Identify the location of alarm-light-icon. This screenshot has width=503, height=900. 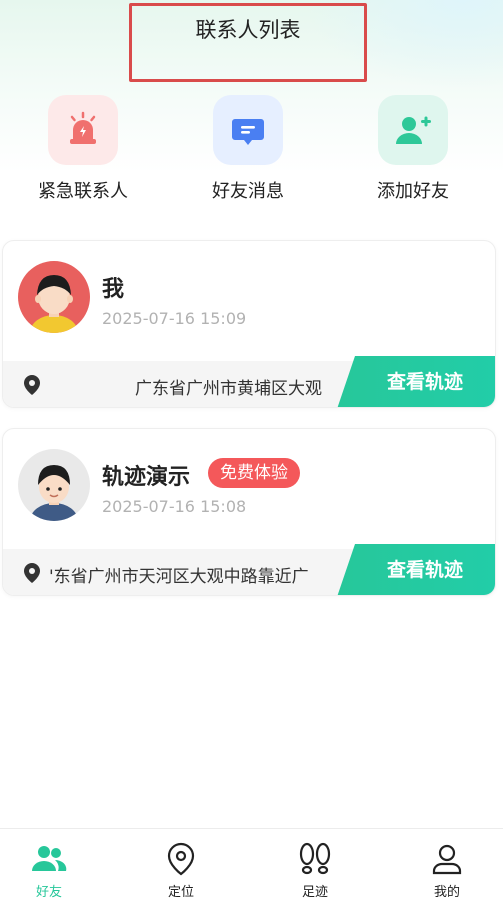
(83, 130).